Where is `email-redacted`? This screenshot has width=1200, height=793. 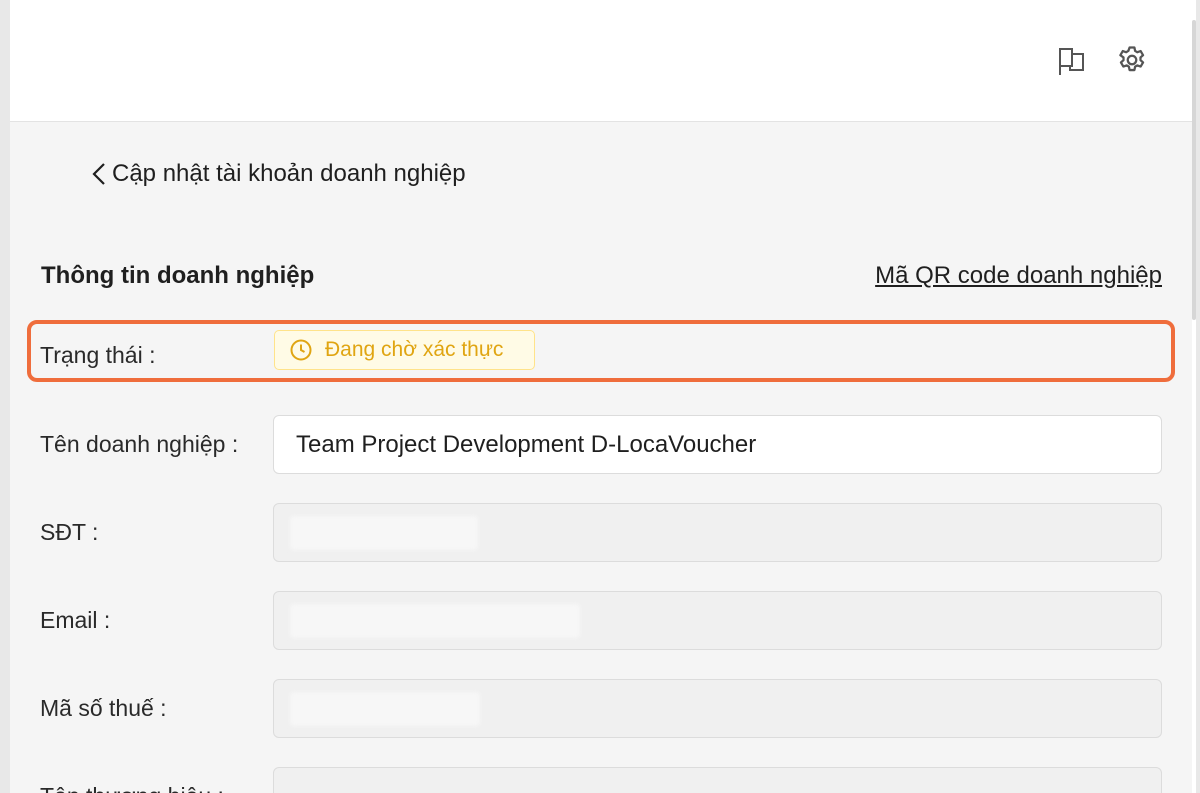
email-redacted is located at coordinates (435, 621).